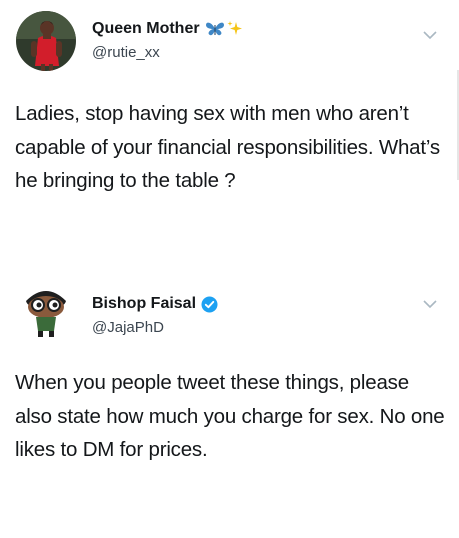 The height and width of the screenshot is (538, 459). What do you see at coordinates (209, 304) in the screenshot?
I see `verified-badge-icon` at bounding box center [209, 304].